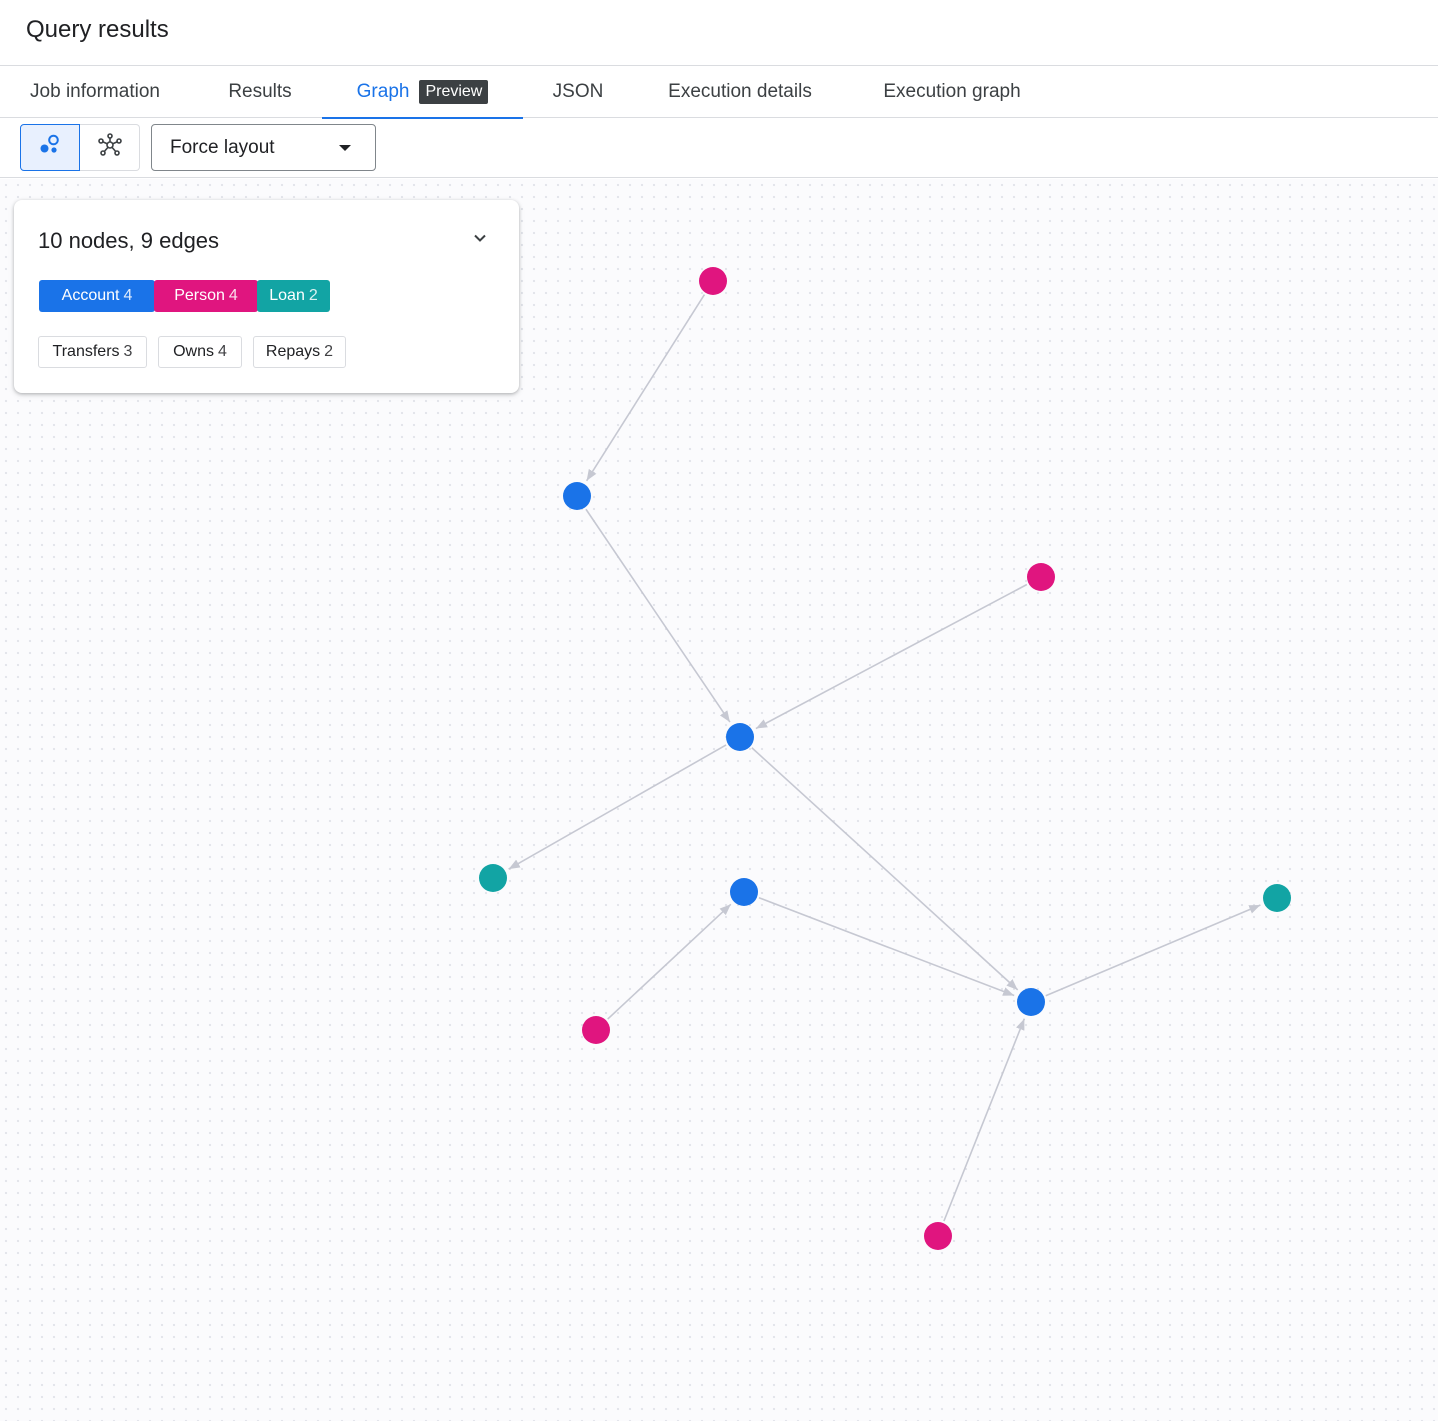 The image size is (1438, 1421). What do you see at coordinates (222, 147) in the screenshot?
I see `layout-value: Force layout` at bounding box center [222, 147].